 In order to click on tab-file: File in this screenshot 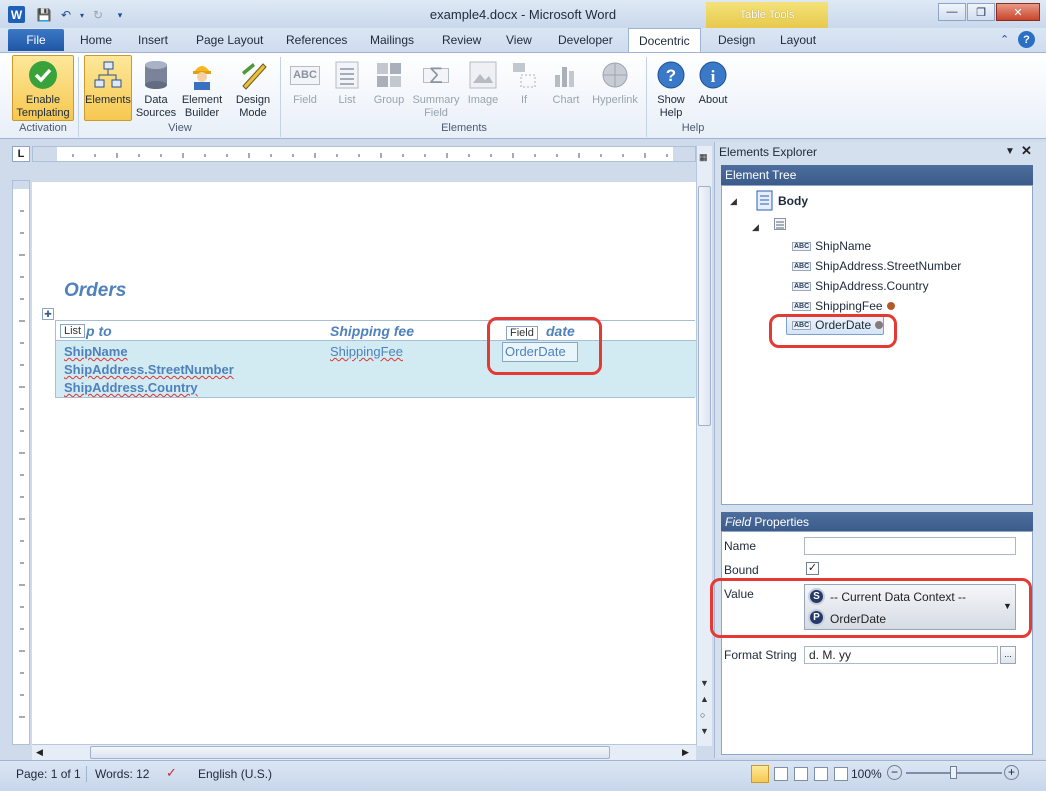, I will do `click(36, 40)`.